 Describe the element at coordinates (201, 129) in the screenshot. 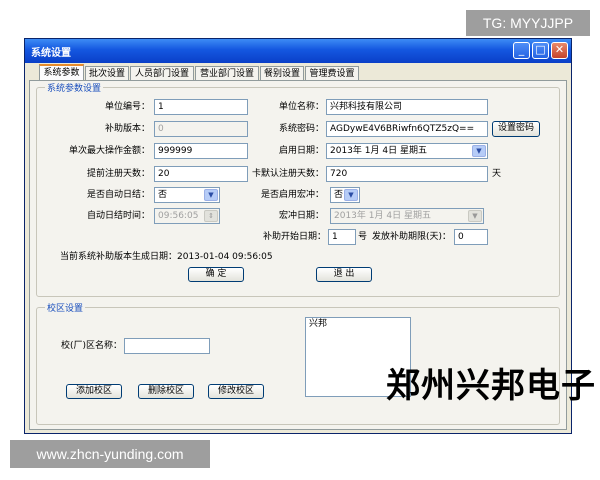

I see `subsidy-version-input: 0` at that location.